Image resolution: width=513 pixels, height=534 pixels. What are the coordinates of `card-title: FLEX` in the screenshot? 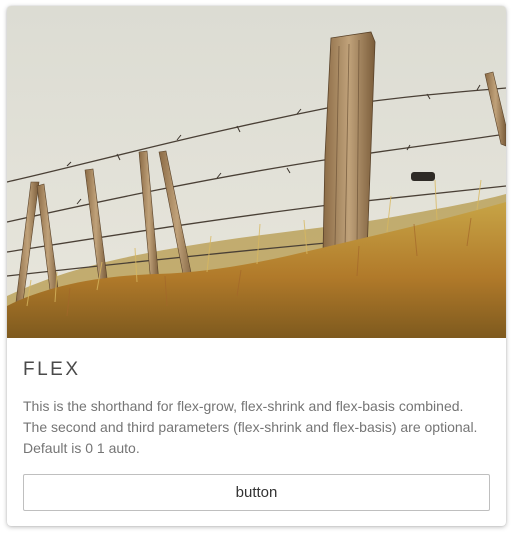 It's located at (52, 369).